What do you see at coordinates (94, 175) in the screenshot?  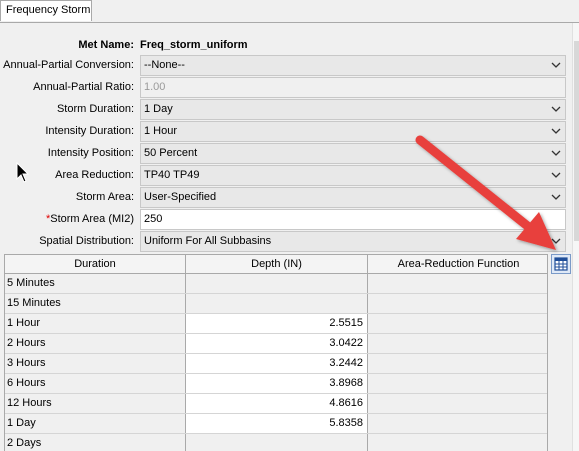 I see `field-label-text: Area Reduction:` at bounding box center [94, 175].